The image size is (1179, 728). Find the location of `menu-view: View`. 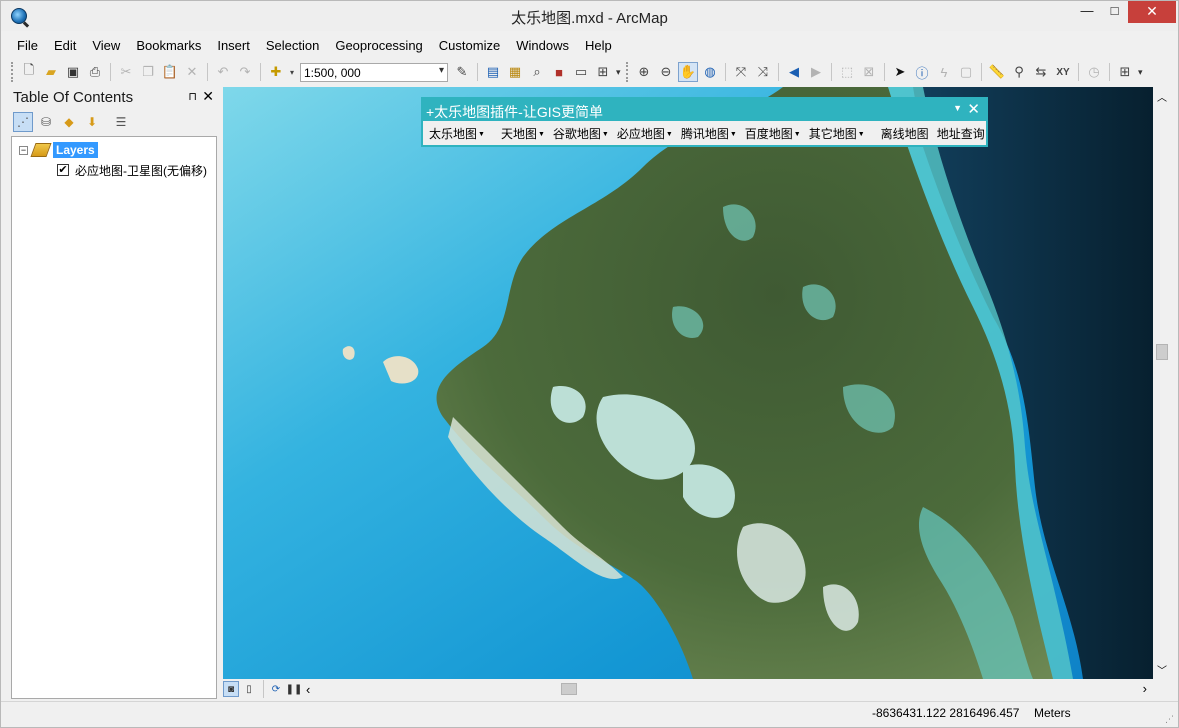

menu-view: View is located at coordinates (106, 45).